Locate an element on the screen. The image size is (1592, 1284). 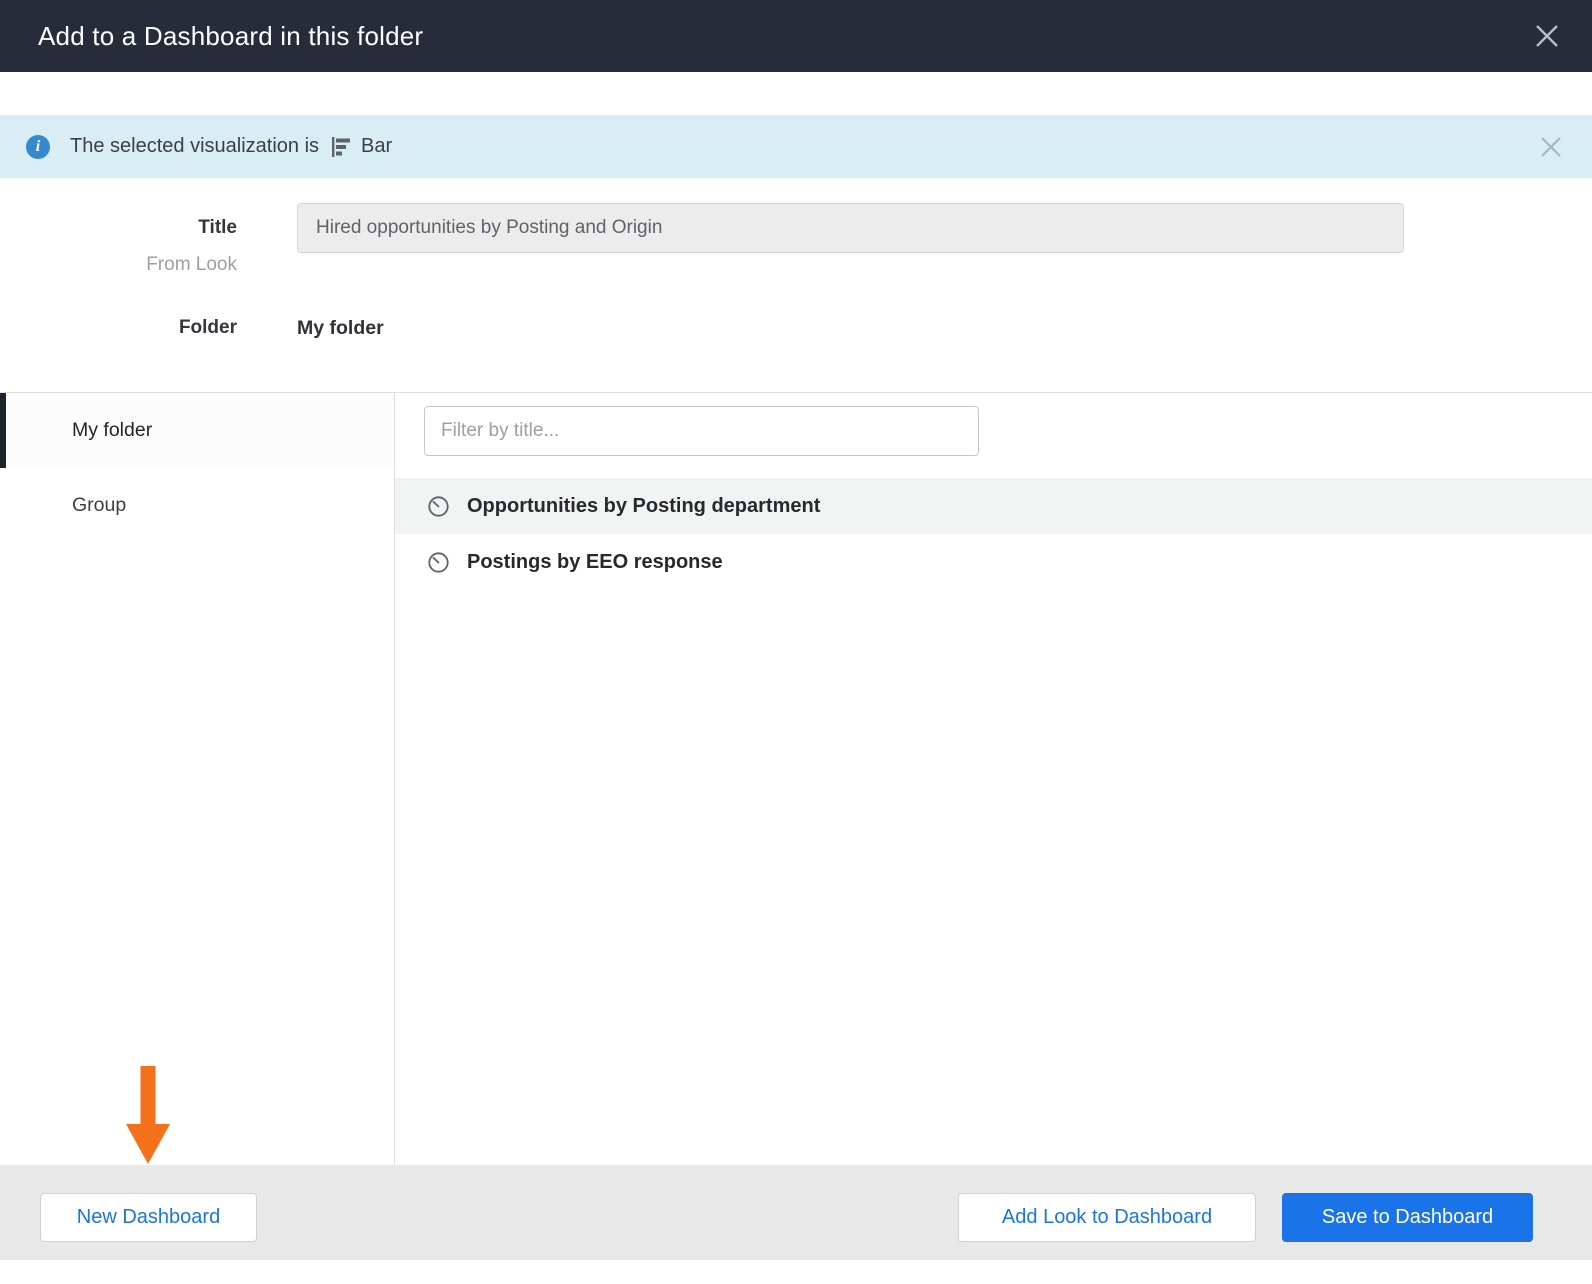
dashboard-name: Opportunities by Posting department is located at coordinates (644, 505).